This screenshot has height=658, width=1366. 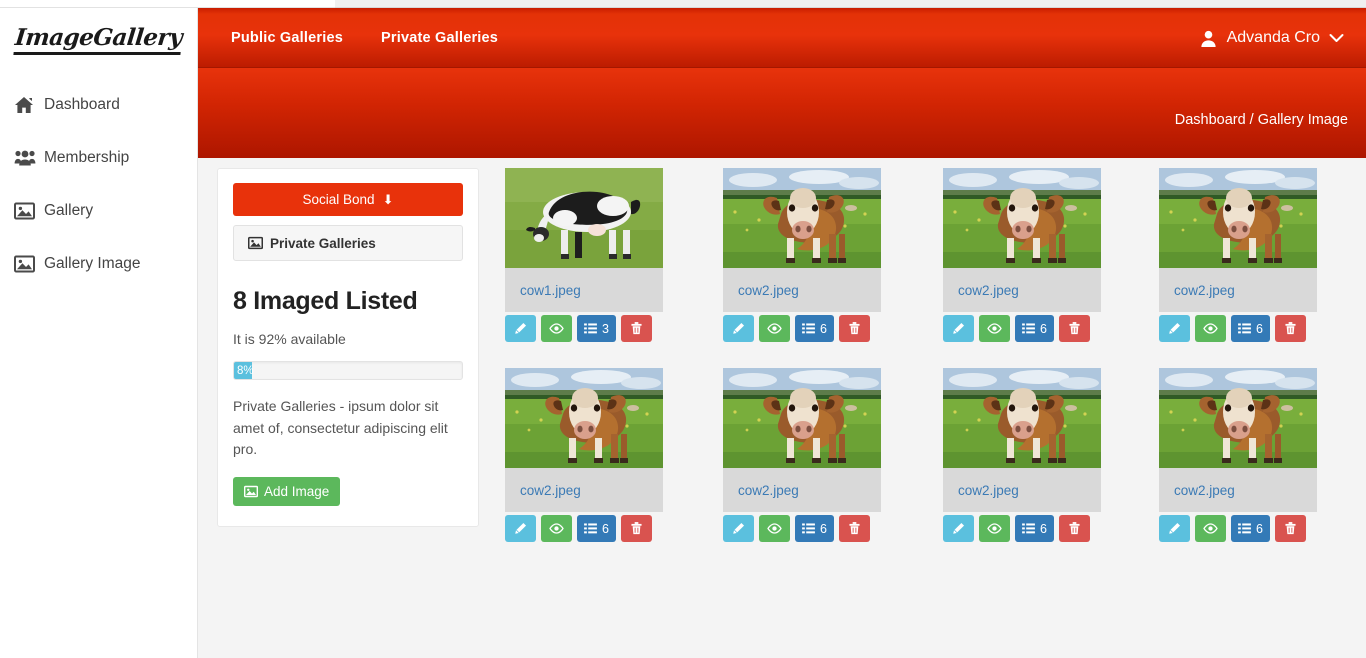 I want to click on chevron-down-icon, so click(x=1336, y=38).